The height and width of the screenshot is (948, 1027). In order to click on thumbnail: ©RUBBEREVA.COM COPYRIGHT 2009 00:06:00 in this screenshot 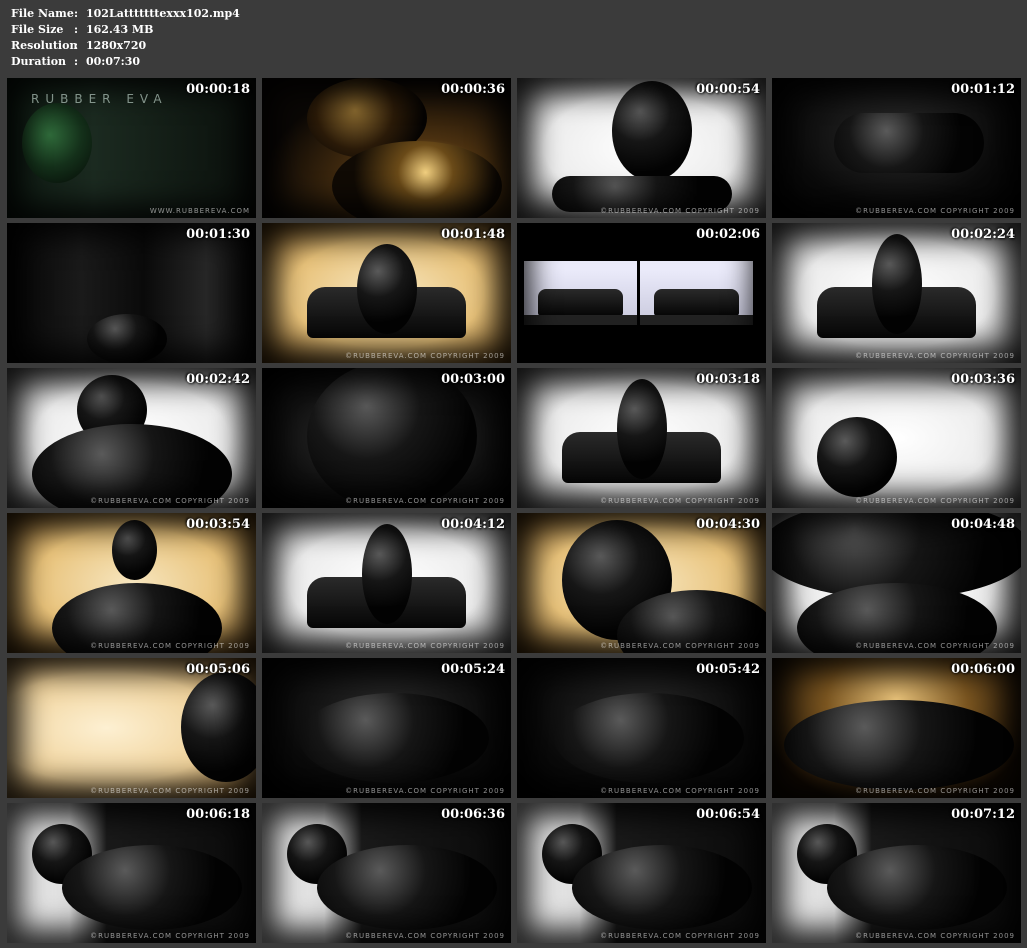, I will do `click(896, 728)`.